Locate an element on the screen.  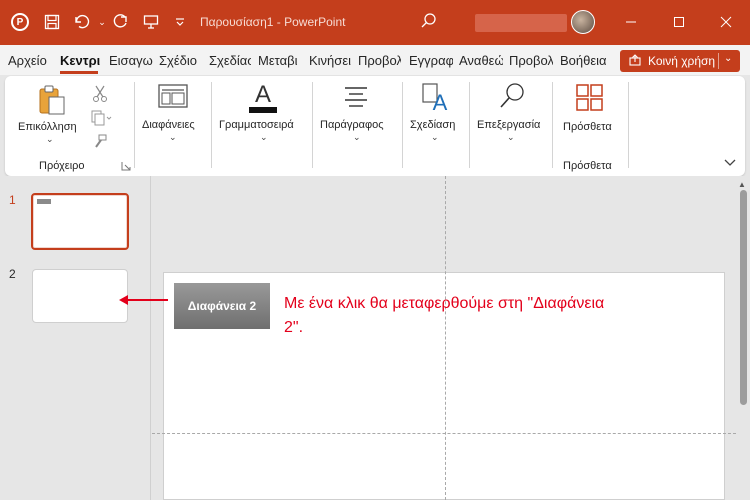
tab-animations: Κινήσει is located at coordinates (331, 60).